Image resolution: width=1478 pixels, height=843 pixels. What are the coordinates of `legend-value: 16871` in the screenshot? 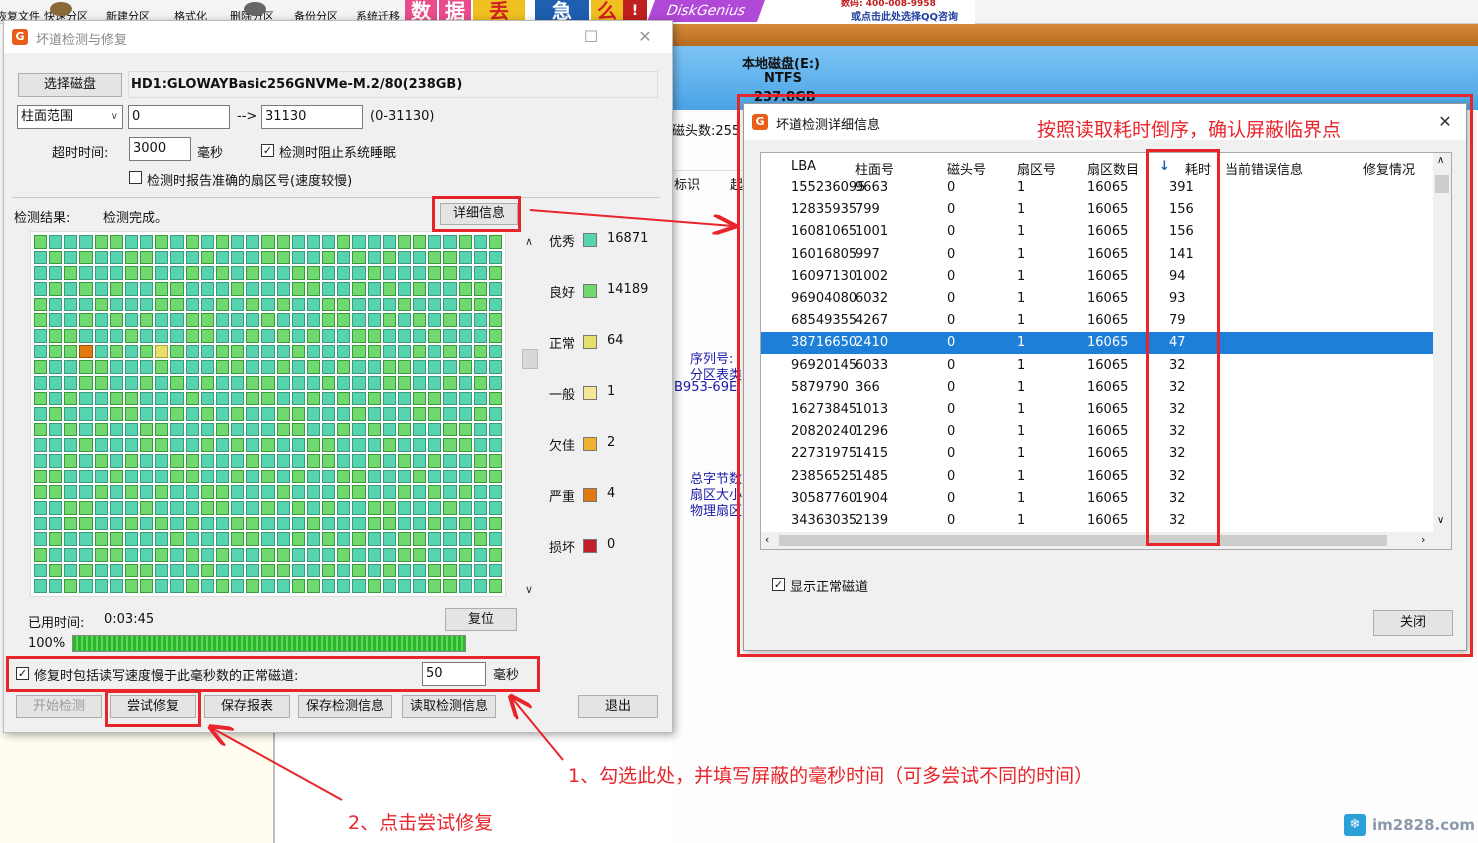 It's located at (628, 238).